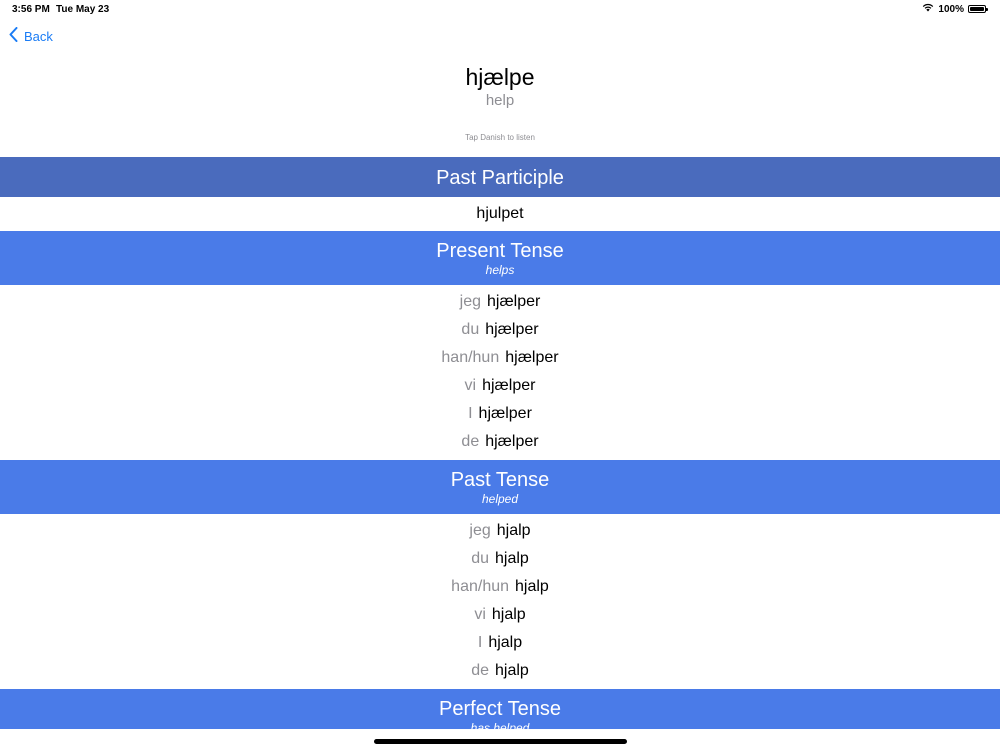 This screenshot has width=1000, height=750. What do you see at coordinates (500, 270) in the screenshot?
I see `section-subtitle: helps` at bounding box center [500, 270].